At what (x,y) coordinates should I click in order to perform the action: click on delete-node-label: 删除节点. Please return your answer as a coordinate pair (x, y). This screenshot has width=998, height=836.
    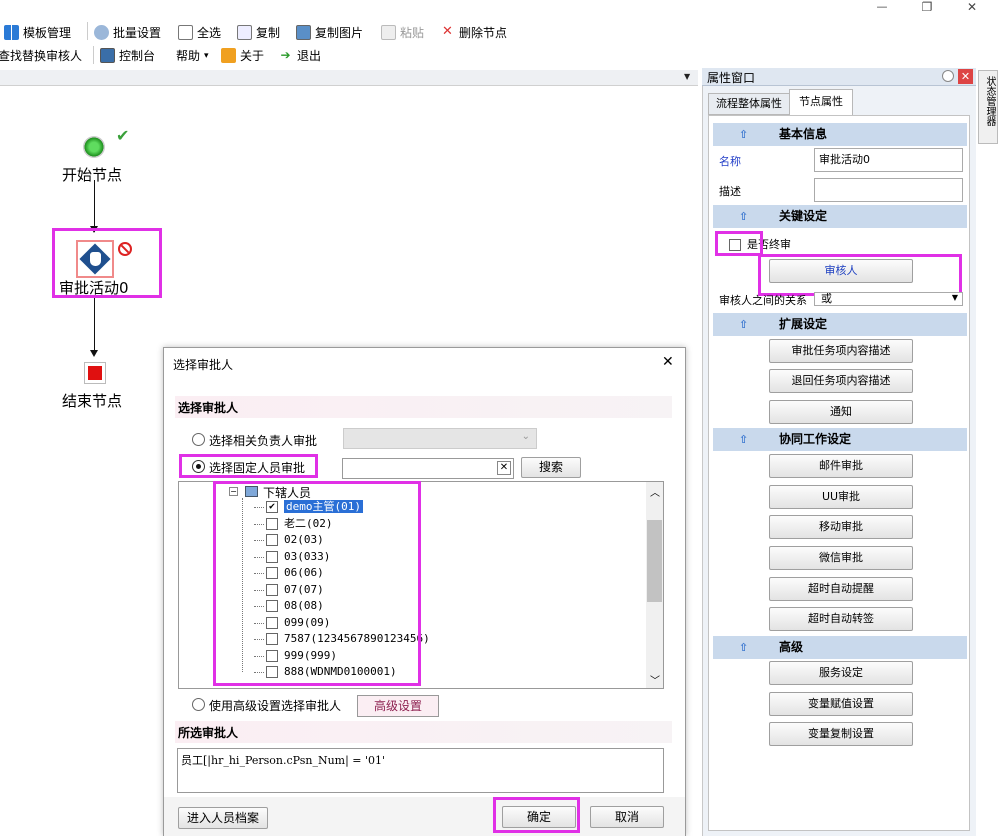
    Looking at the image, I should click on (483, 33).